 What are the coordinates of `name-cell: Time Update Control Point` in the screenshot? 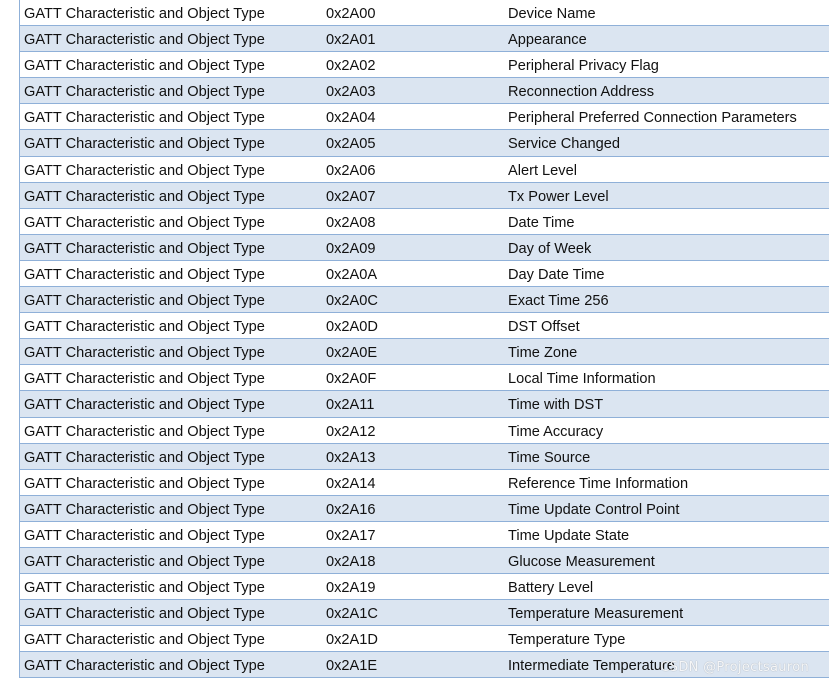 It's located at (594, 509).